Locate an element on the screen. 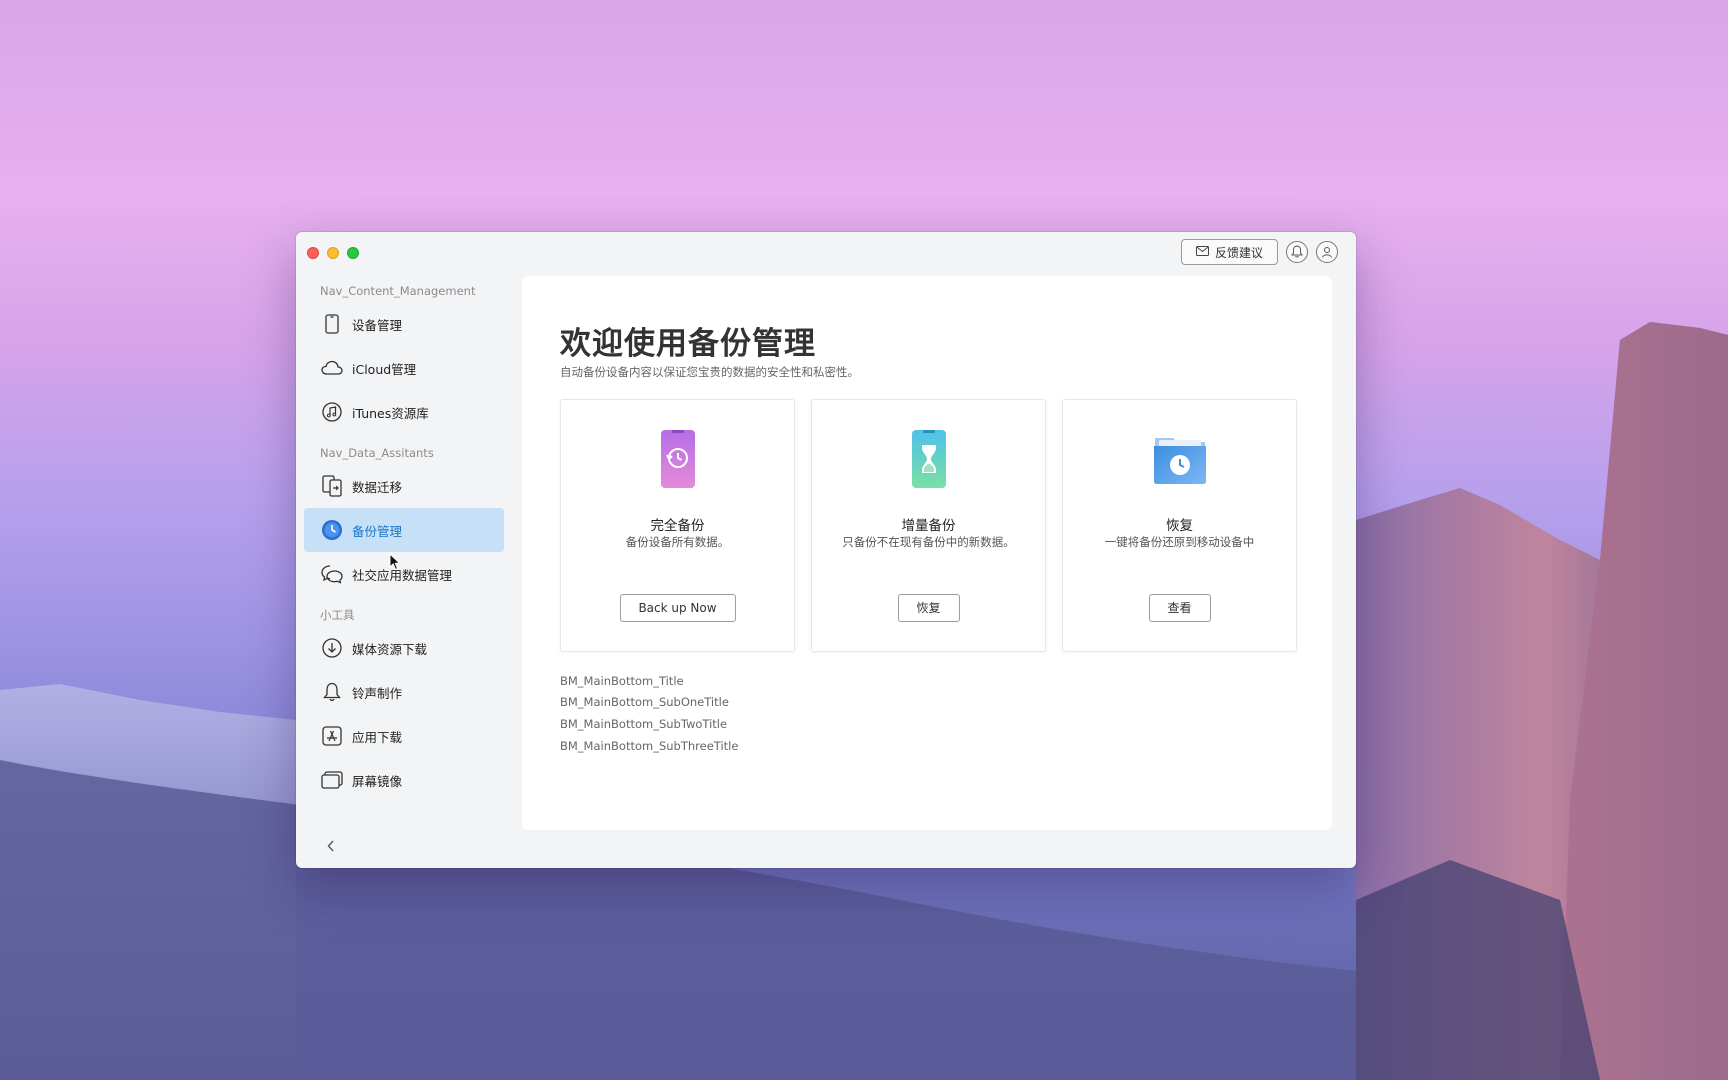 The height and width of the screenshot is (1080, 1728). full-backup-icon is located at coordinates (678, 459).